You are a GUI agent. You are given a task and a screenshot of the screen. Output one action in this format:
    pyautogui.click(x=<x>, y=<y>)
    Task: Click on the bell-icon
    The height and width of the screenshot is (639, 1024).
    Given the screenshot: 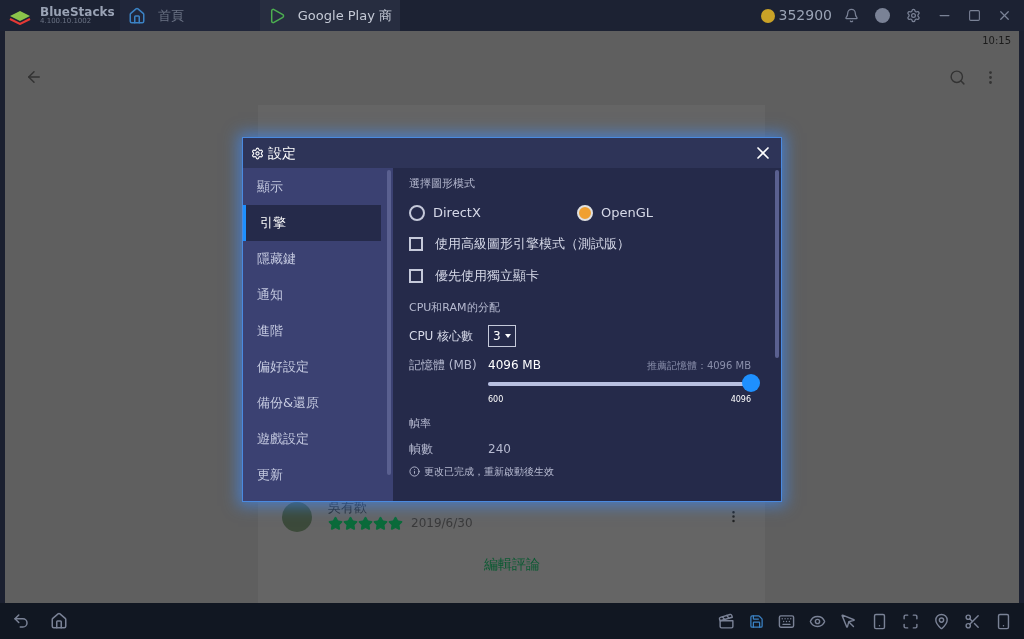 What is the action you would take?
    pyautogui.click(x=851, y=15)
    